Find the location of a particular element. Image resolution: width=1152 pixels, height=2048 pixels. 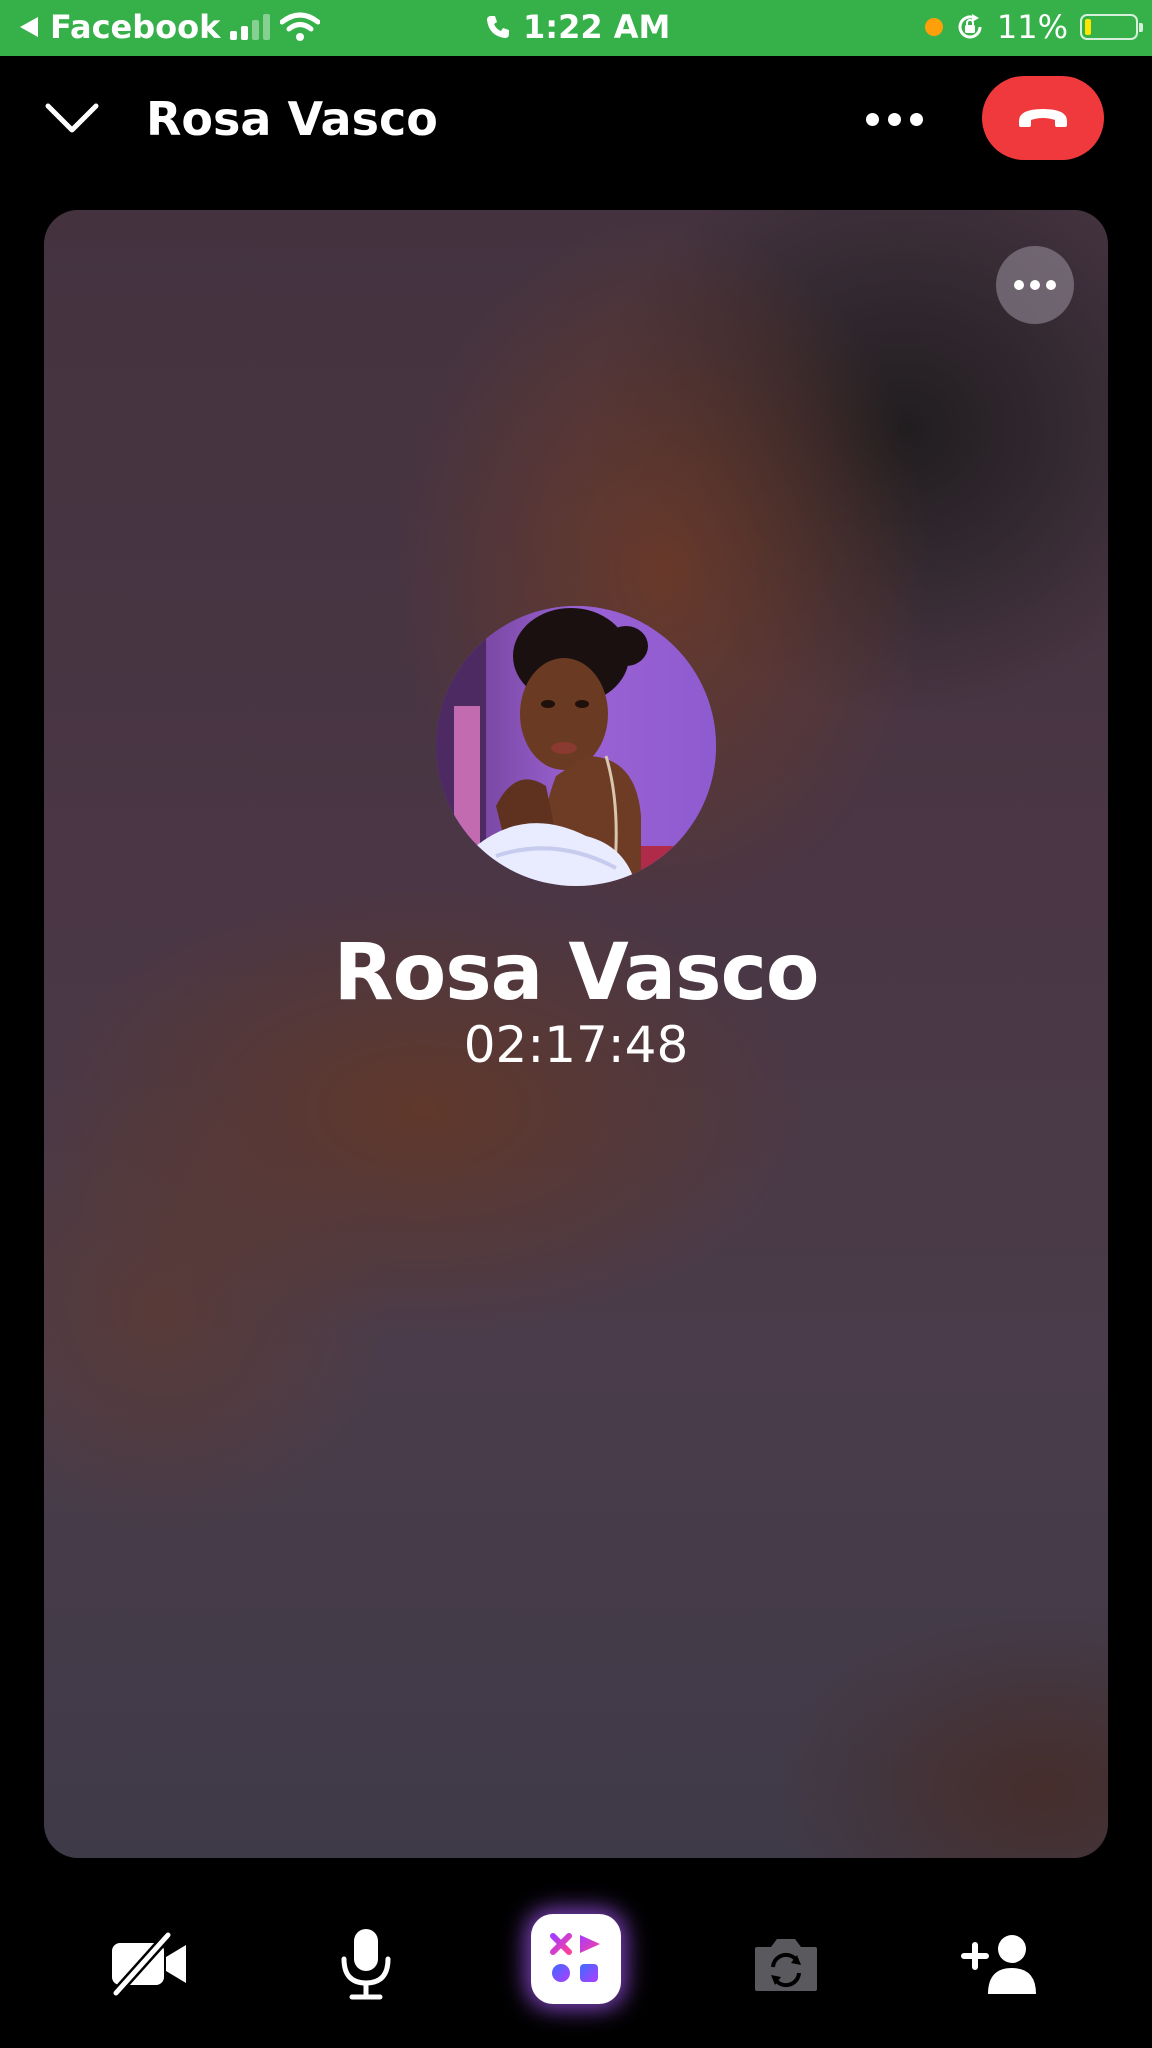

contact-avatar is located at coordinates (576, 746).